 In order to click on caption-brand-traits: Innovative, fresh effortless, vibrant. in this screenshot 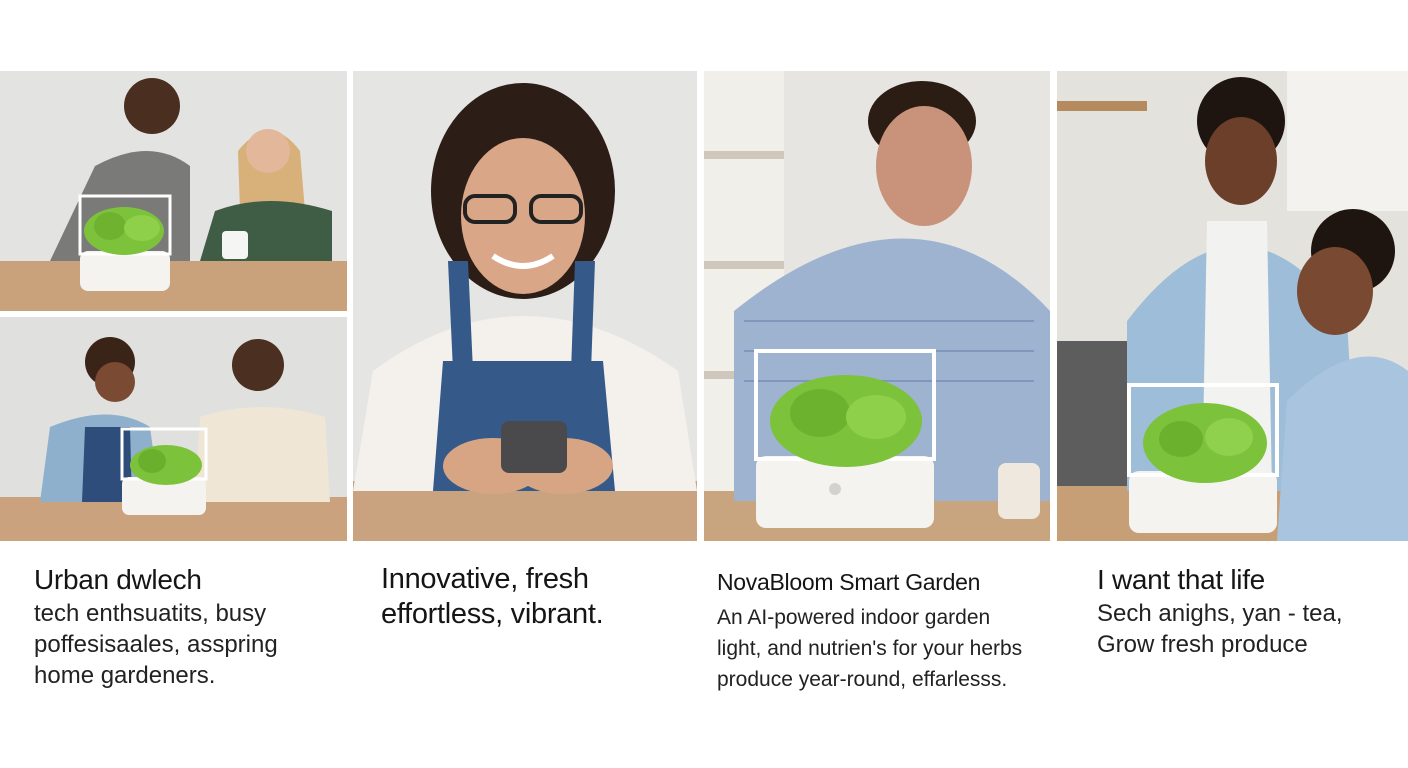, I will do `click(492, 597)`.